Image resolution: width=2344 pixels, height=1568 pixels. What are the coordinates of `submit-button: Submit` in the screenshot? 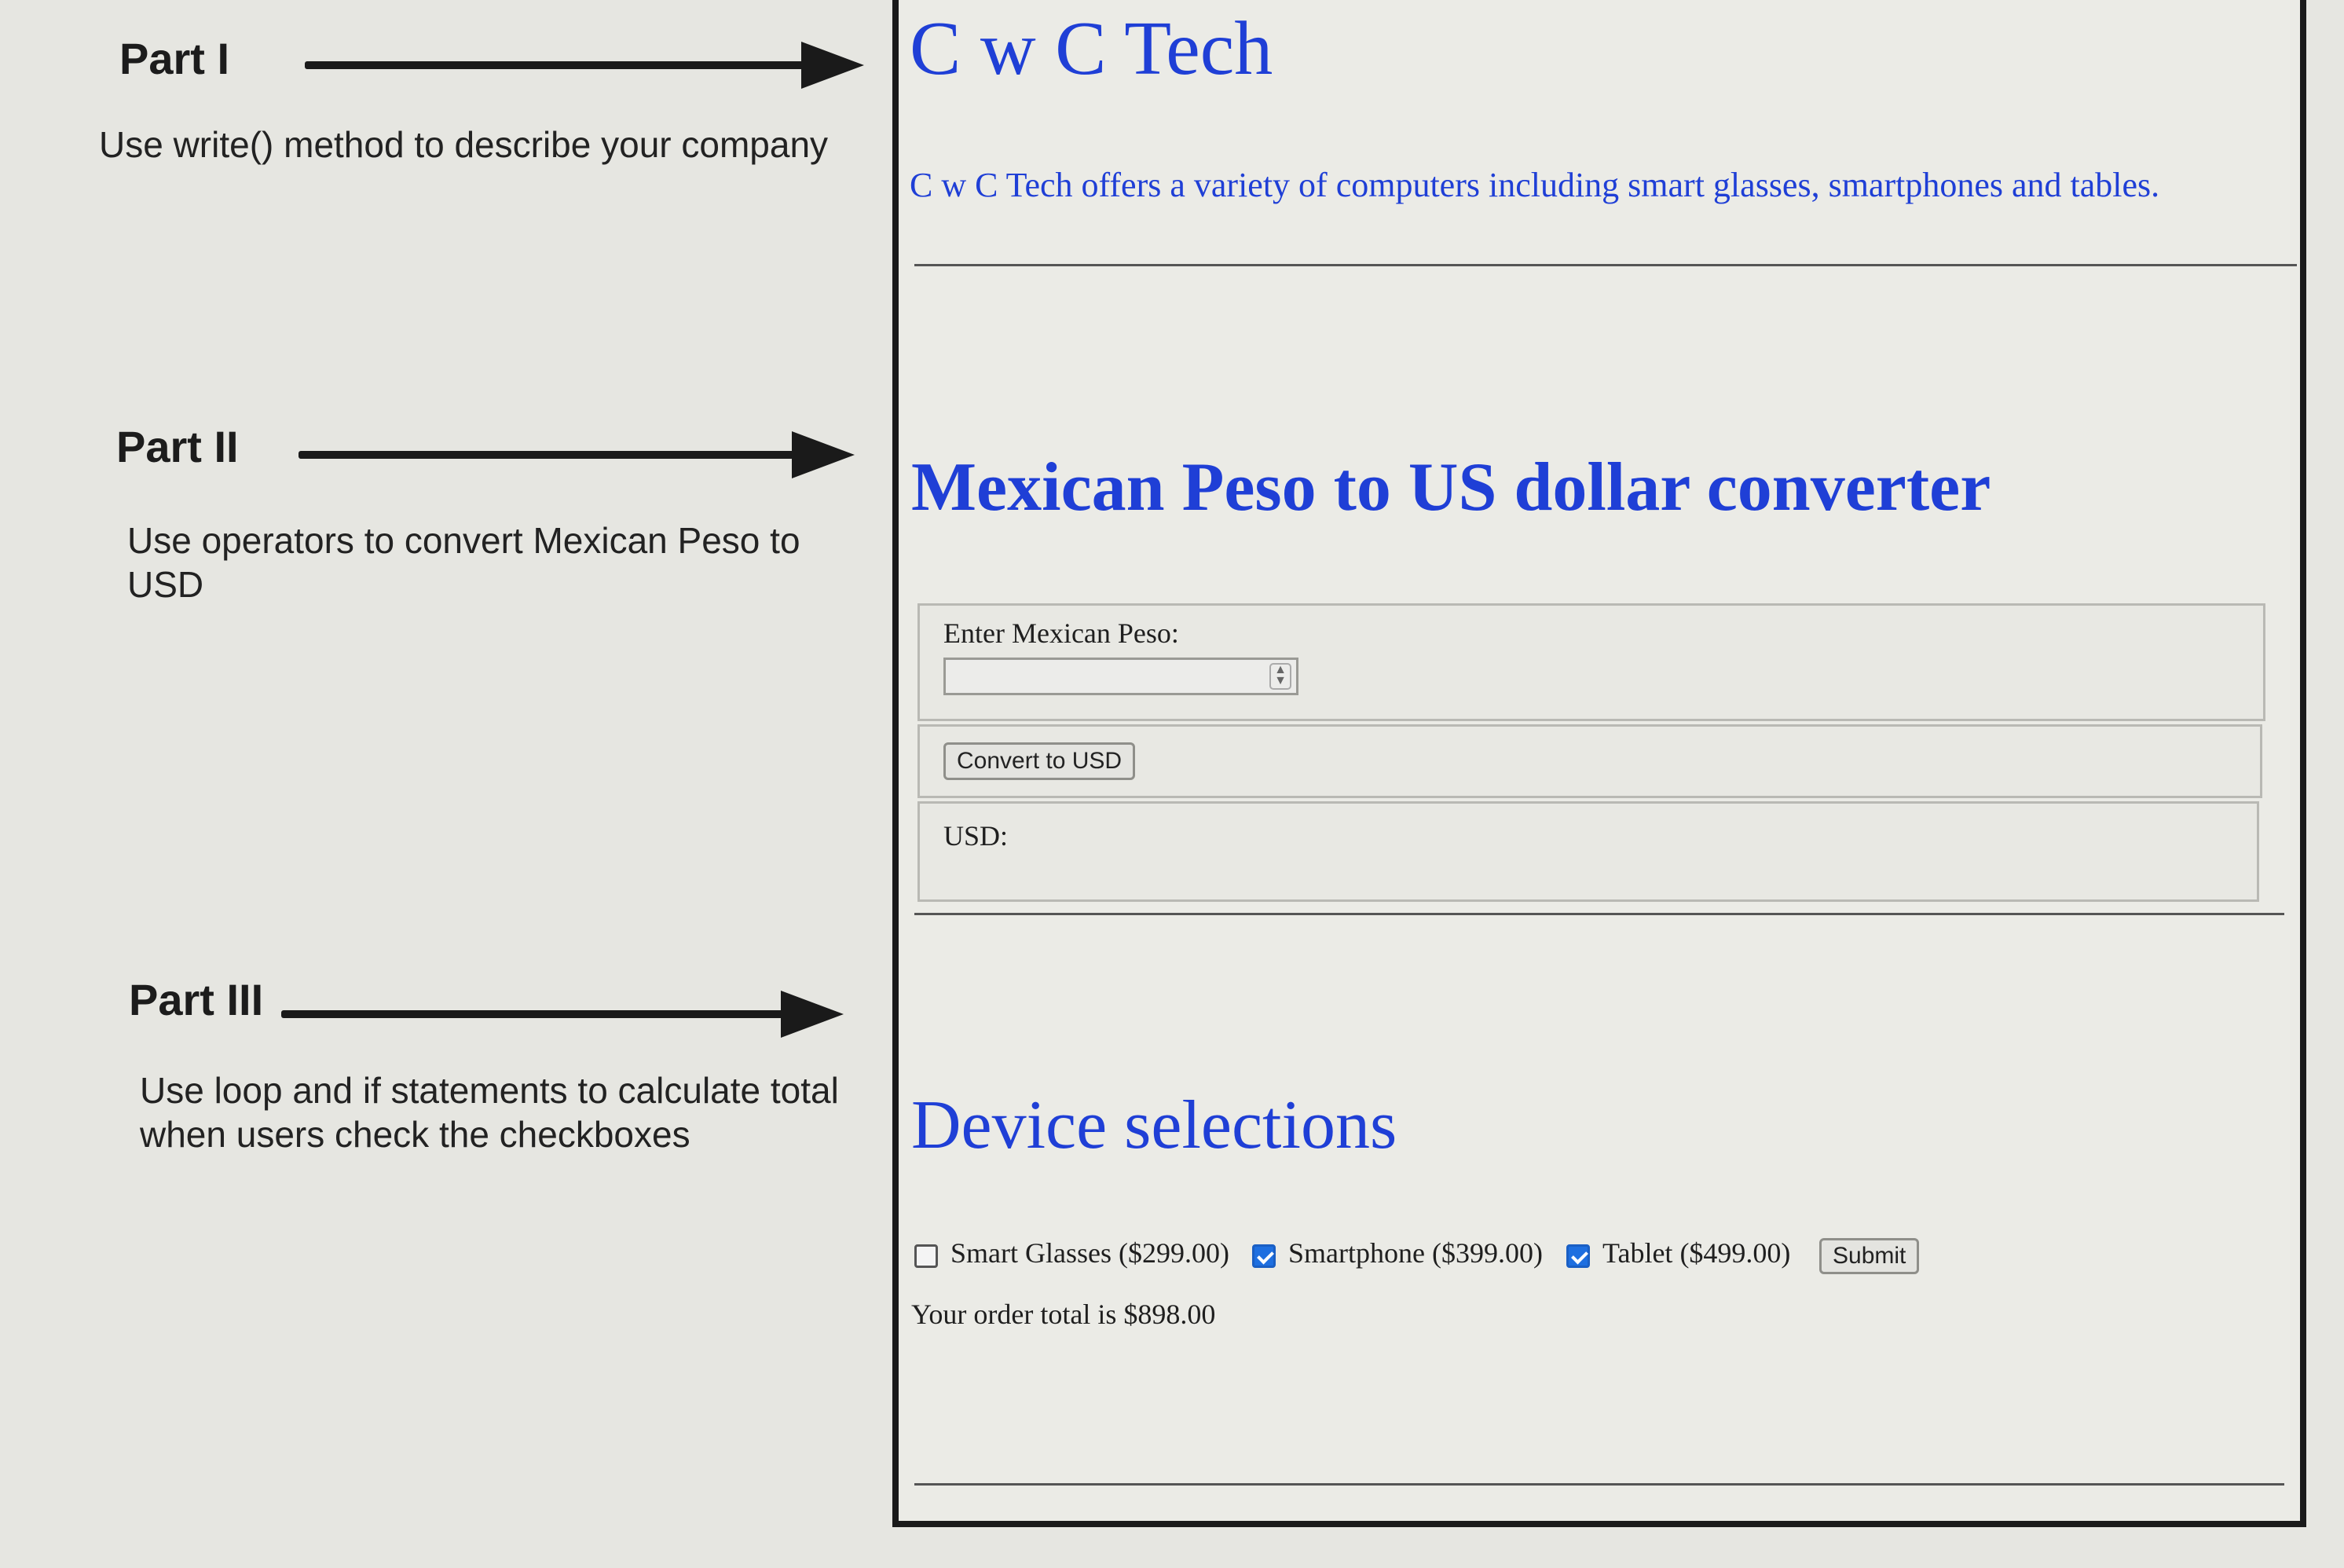 It's located at (1870, 1256).